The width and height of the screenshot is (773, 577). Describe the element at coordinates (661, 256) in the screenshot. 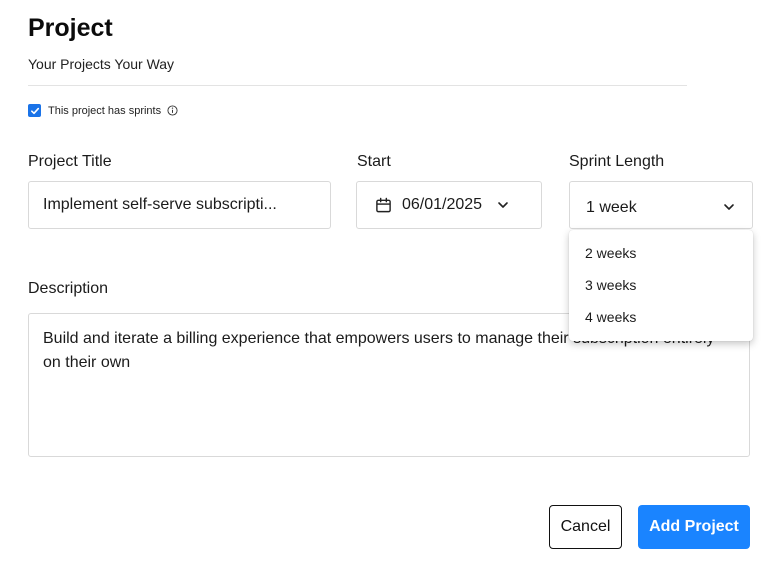

I see `sprint-length-option: 2 weeks` at that location.